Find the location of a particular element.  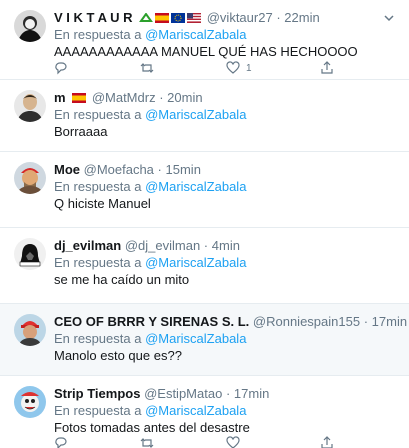

tweet-header: dj_evilman @dj_evilman · 4min is located at coordinates (226, 245).